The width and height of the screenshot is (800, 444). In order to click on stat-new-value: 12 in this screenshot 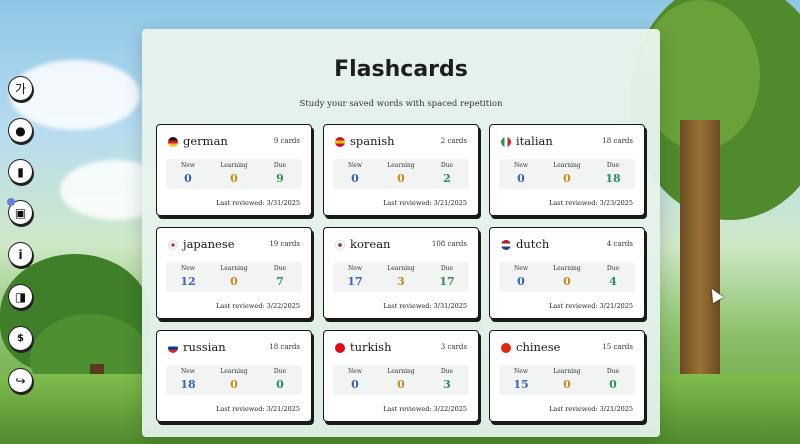, I will do `click(188, 281)`.